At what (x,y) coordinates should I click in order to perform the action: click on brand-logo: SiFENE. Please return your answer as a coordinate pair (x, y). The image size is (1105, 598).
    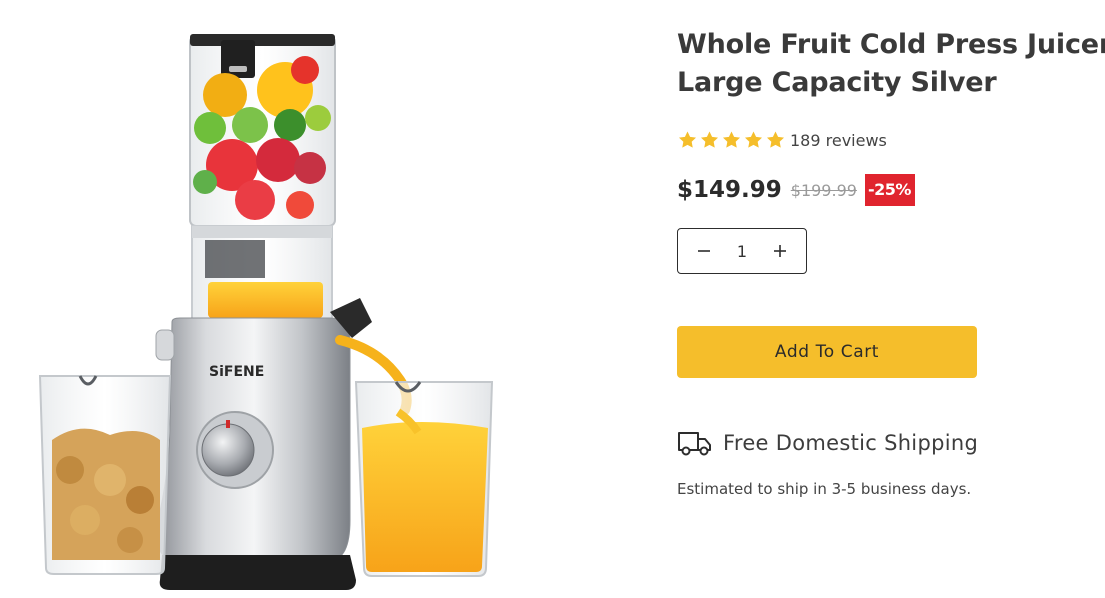
    Looking at the image, I should click on (236, 372).